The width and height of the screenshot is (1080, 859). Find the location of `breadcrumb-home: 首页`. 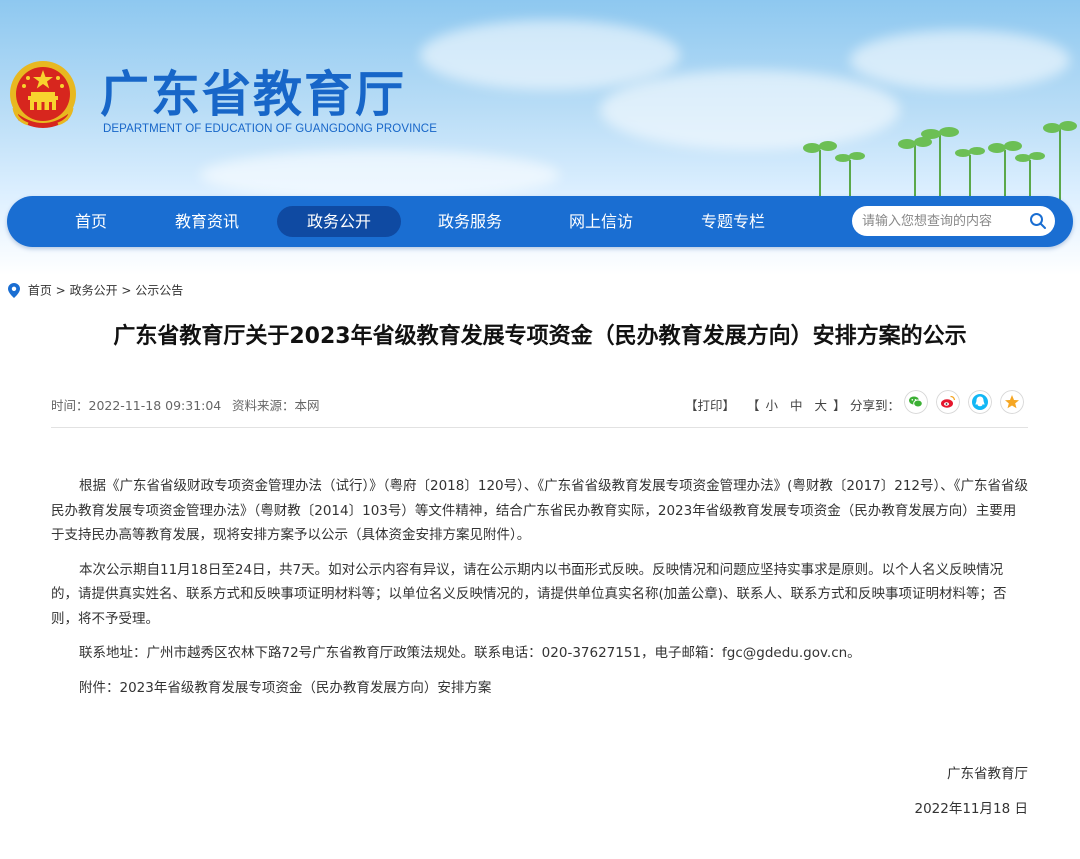

breadcrumb-home: 首页 is located at coordinates (40, 291).